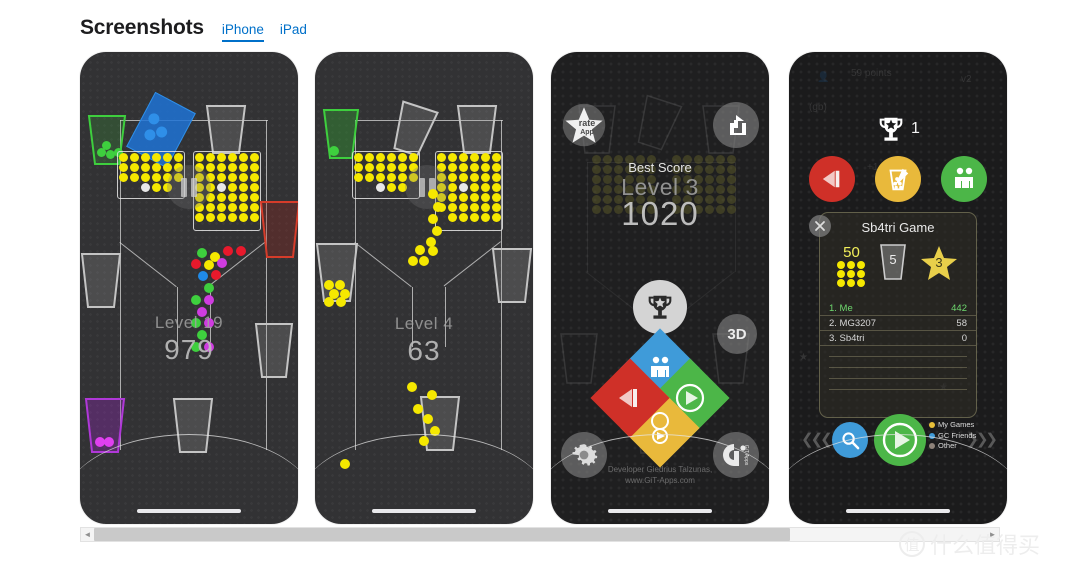  Describe the element at coordinates (898, 129) in the screenshot. I see `trophy-count-row: 1` at that location.